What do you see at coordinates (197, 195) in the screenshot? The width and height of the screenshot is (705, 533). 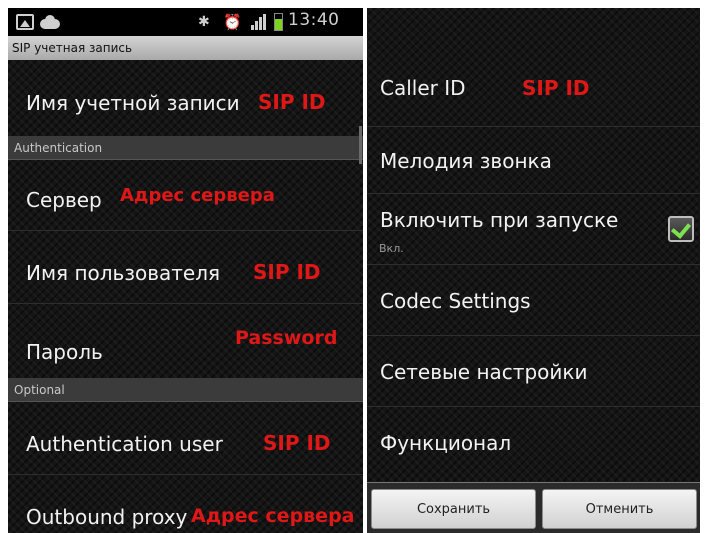 I see `server-value: Адрес сервера` at bounding box center [197, 195].